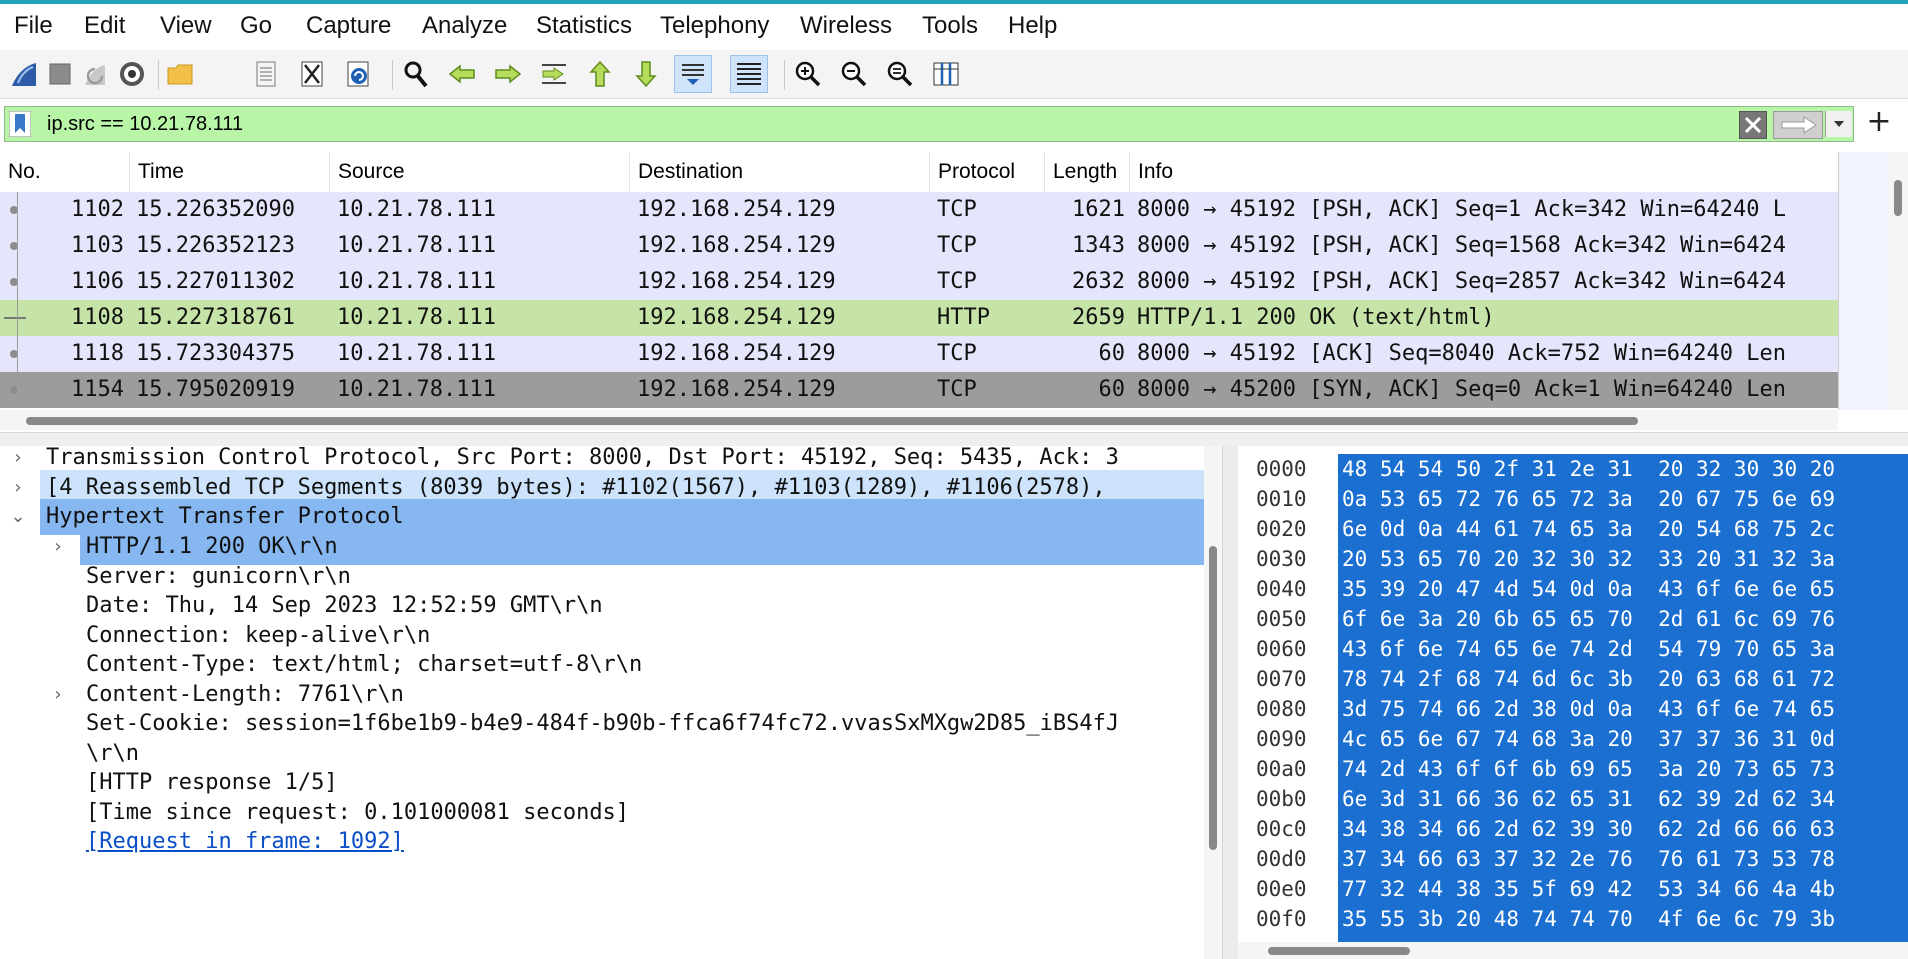 Image resolution: width=1908 pixels, height=959 pixels. What do you see at coordinates (392, 75) in the screenshot?
I see `toolbar-separator` at bounding box center [392, 75].